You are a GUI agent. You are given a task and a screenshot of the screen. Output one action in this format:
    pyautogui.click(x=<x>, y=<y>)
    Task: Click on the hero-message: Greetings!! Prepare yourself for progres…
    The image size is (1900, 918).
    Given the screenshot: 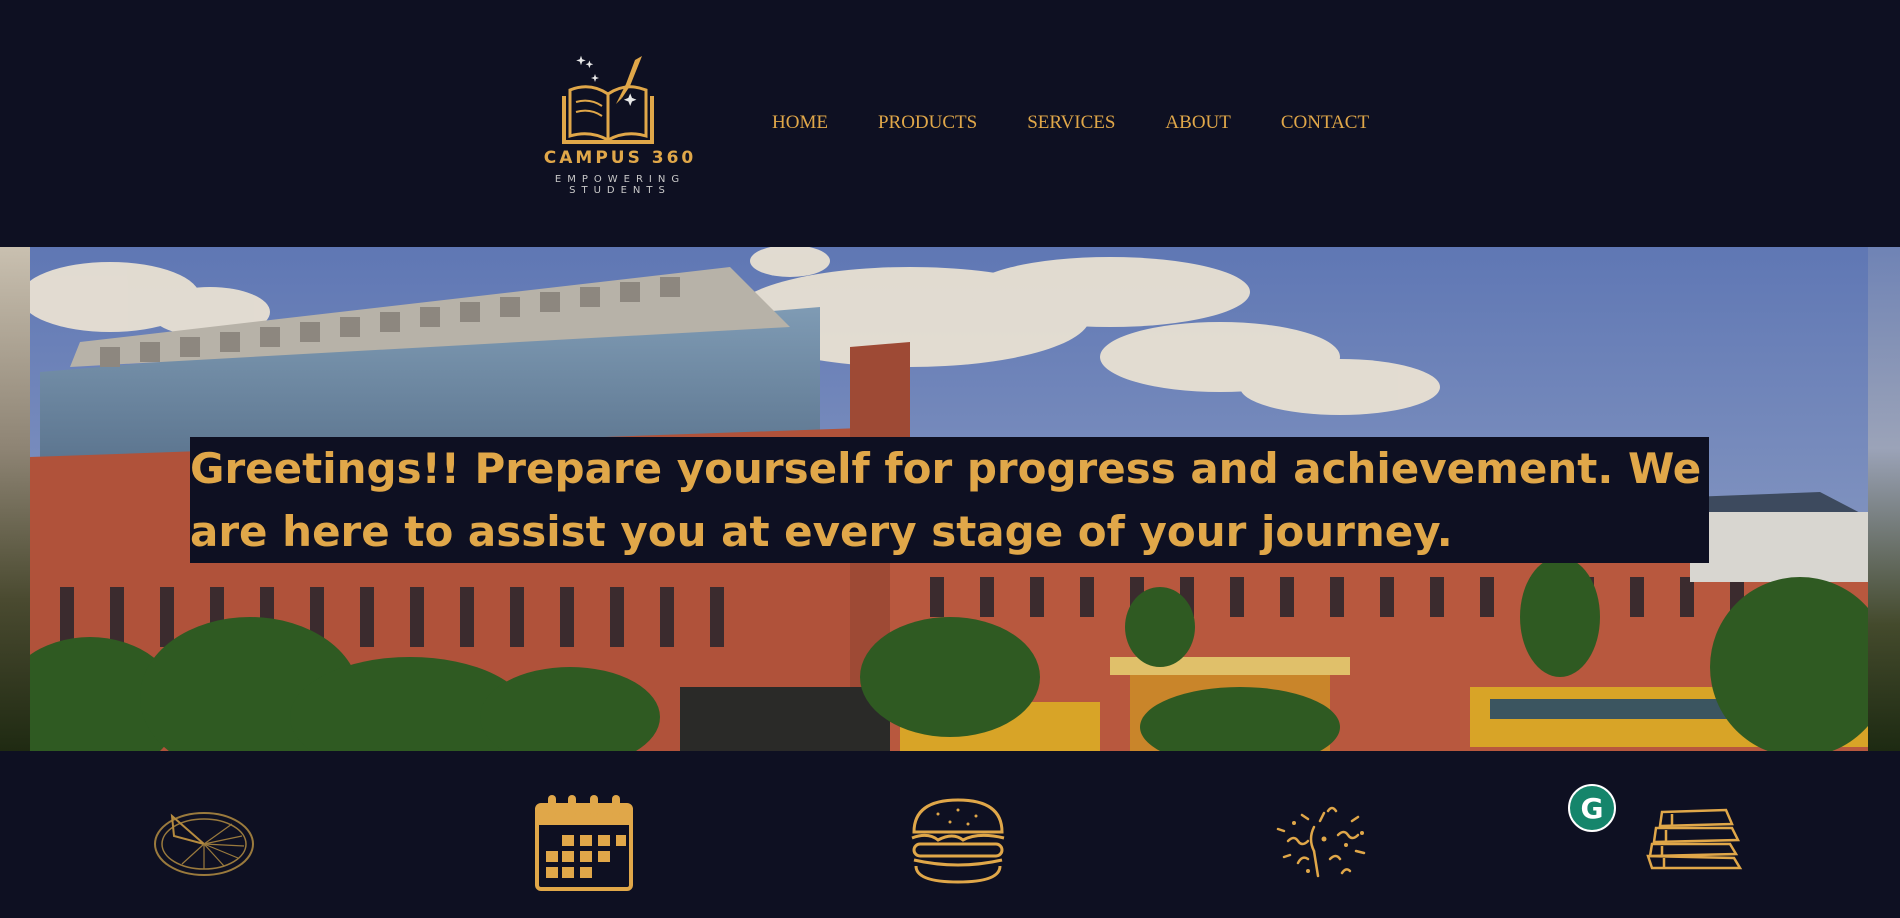 What is the action you would take?
    pyautogui.click(x=946, y=500)
    